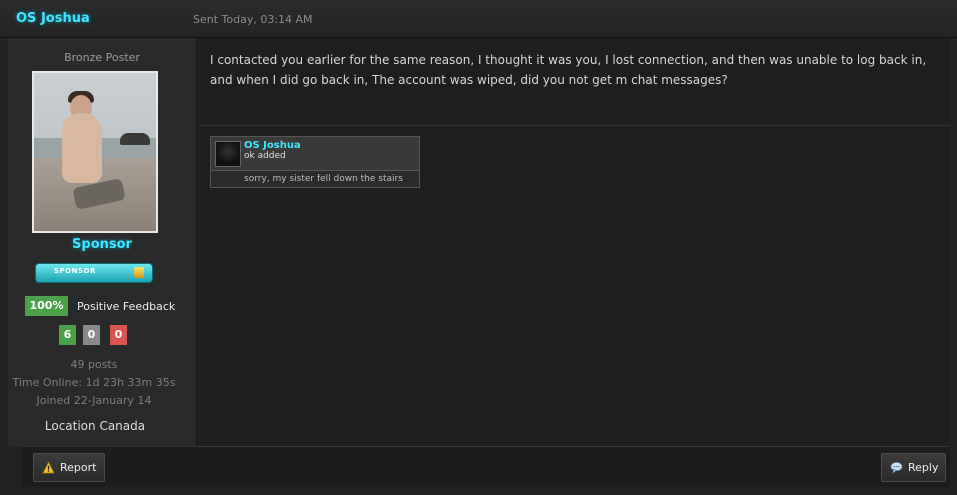 This screenshot has width=957, height=495. I want to click on avatar-rocks, so click(135, 139).